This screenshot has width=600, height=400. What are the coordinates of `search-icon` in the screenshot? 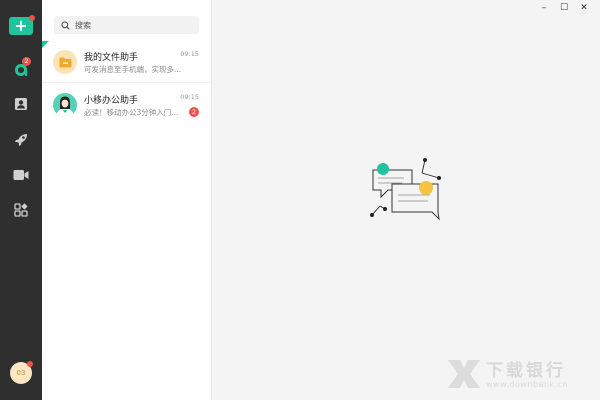 It's located at (65, 25).